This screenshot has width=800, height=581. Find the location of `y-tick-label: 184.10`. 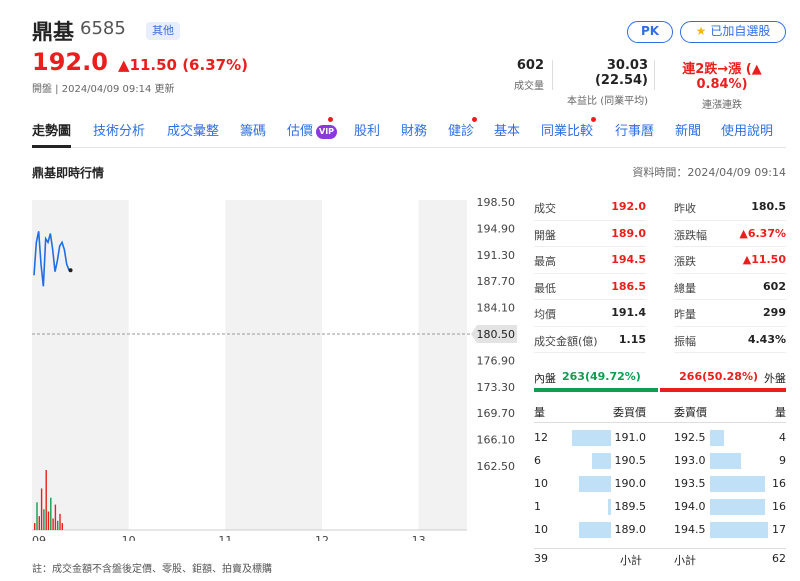

y-tick-label: 184.10 is located at coordinates (496, 308).